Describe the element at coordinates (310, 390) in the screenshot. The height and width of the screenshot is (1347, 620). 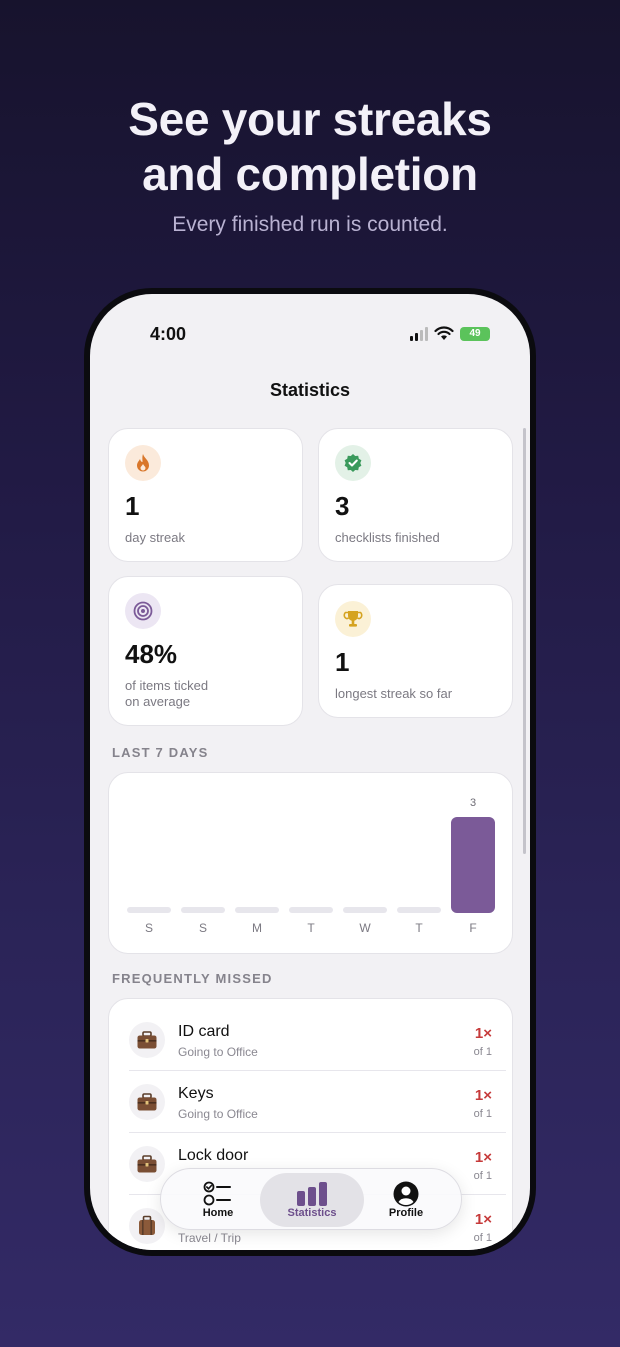
I see `screen-title: Statistics` at that location.